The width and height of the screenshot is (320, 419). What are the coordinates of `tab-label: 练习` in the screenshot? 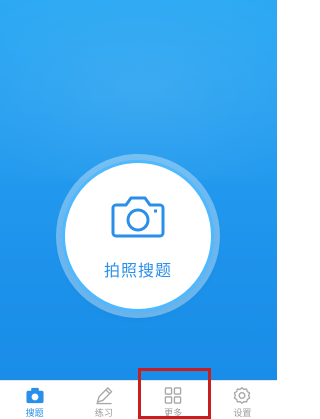 It's located at (103, 414).